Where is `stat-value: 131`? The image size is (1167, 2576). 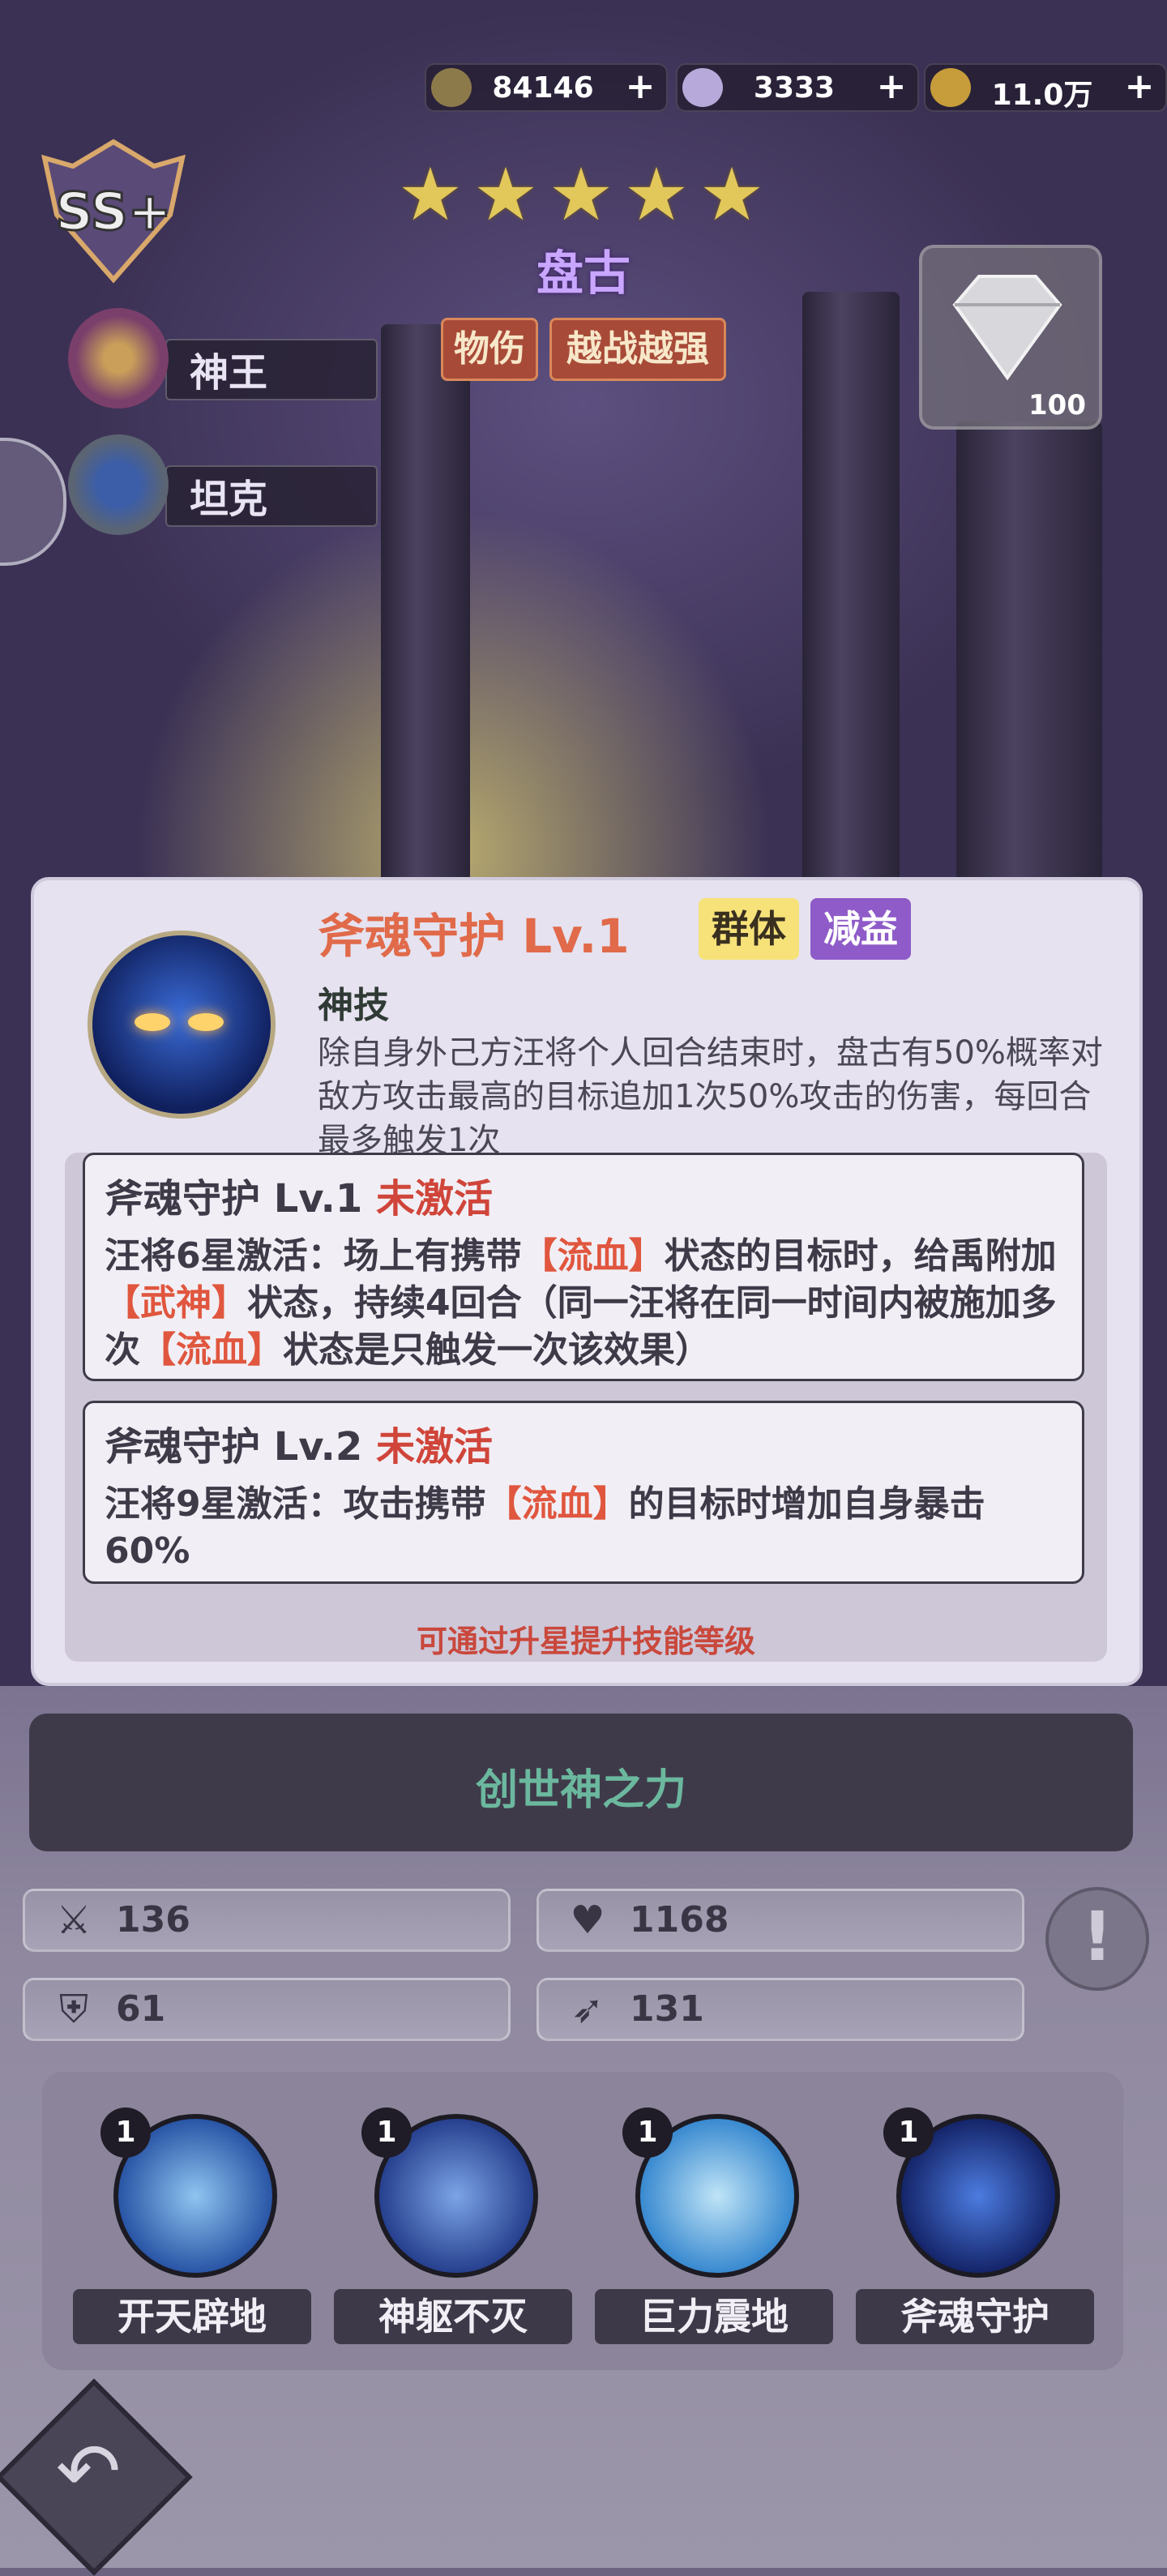 stat-value: 131 is located at coordinates (667, 2009).